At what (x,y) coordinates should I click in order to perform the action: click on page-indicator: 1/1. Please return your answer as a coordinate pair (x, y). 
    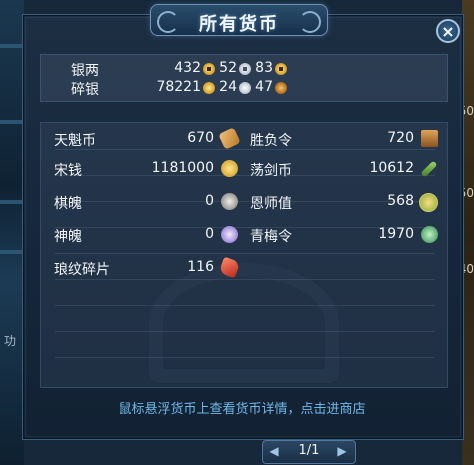
    Looking at the image, I should click on (309, 450).